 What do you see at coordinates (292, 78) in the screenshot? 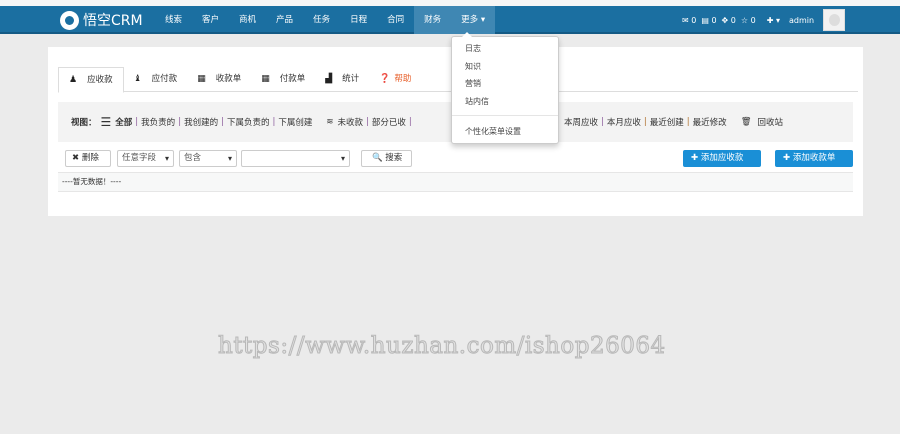
I see `tab-label: 付款单` at bounding box center [292, 78].